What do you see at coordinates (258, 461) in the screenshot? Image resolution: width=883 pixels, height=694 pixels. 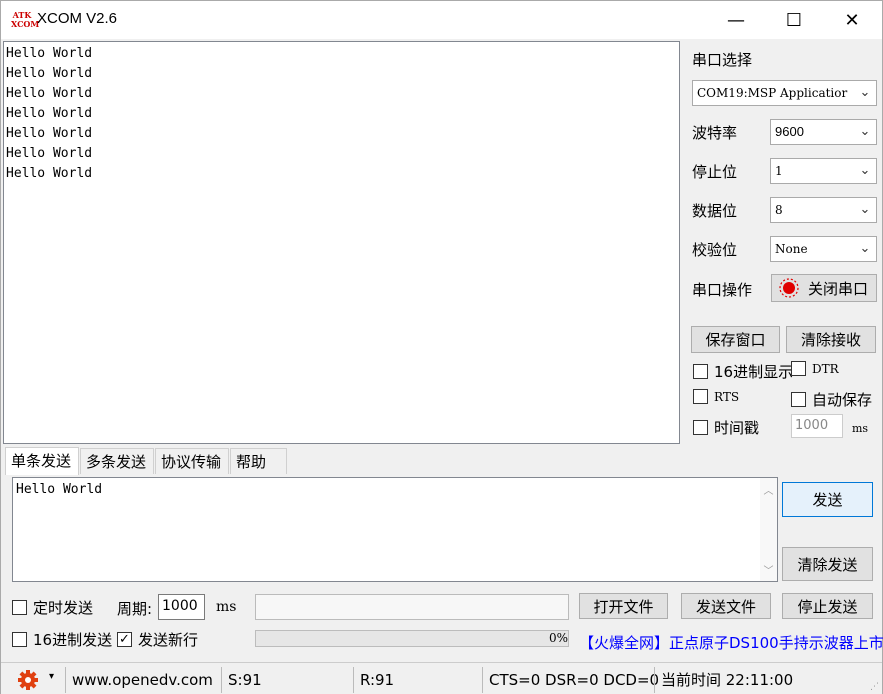 I see `tab-help: 帮助` at bounding box center [258, 461].